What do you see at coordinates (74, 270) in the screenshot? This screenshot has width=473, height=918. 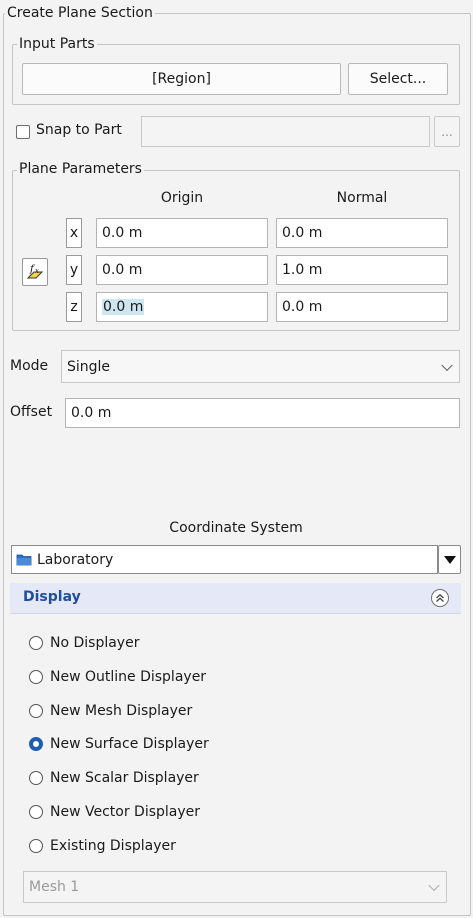 I see `axis-label-y: y` at bounding box center [74, 270].